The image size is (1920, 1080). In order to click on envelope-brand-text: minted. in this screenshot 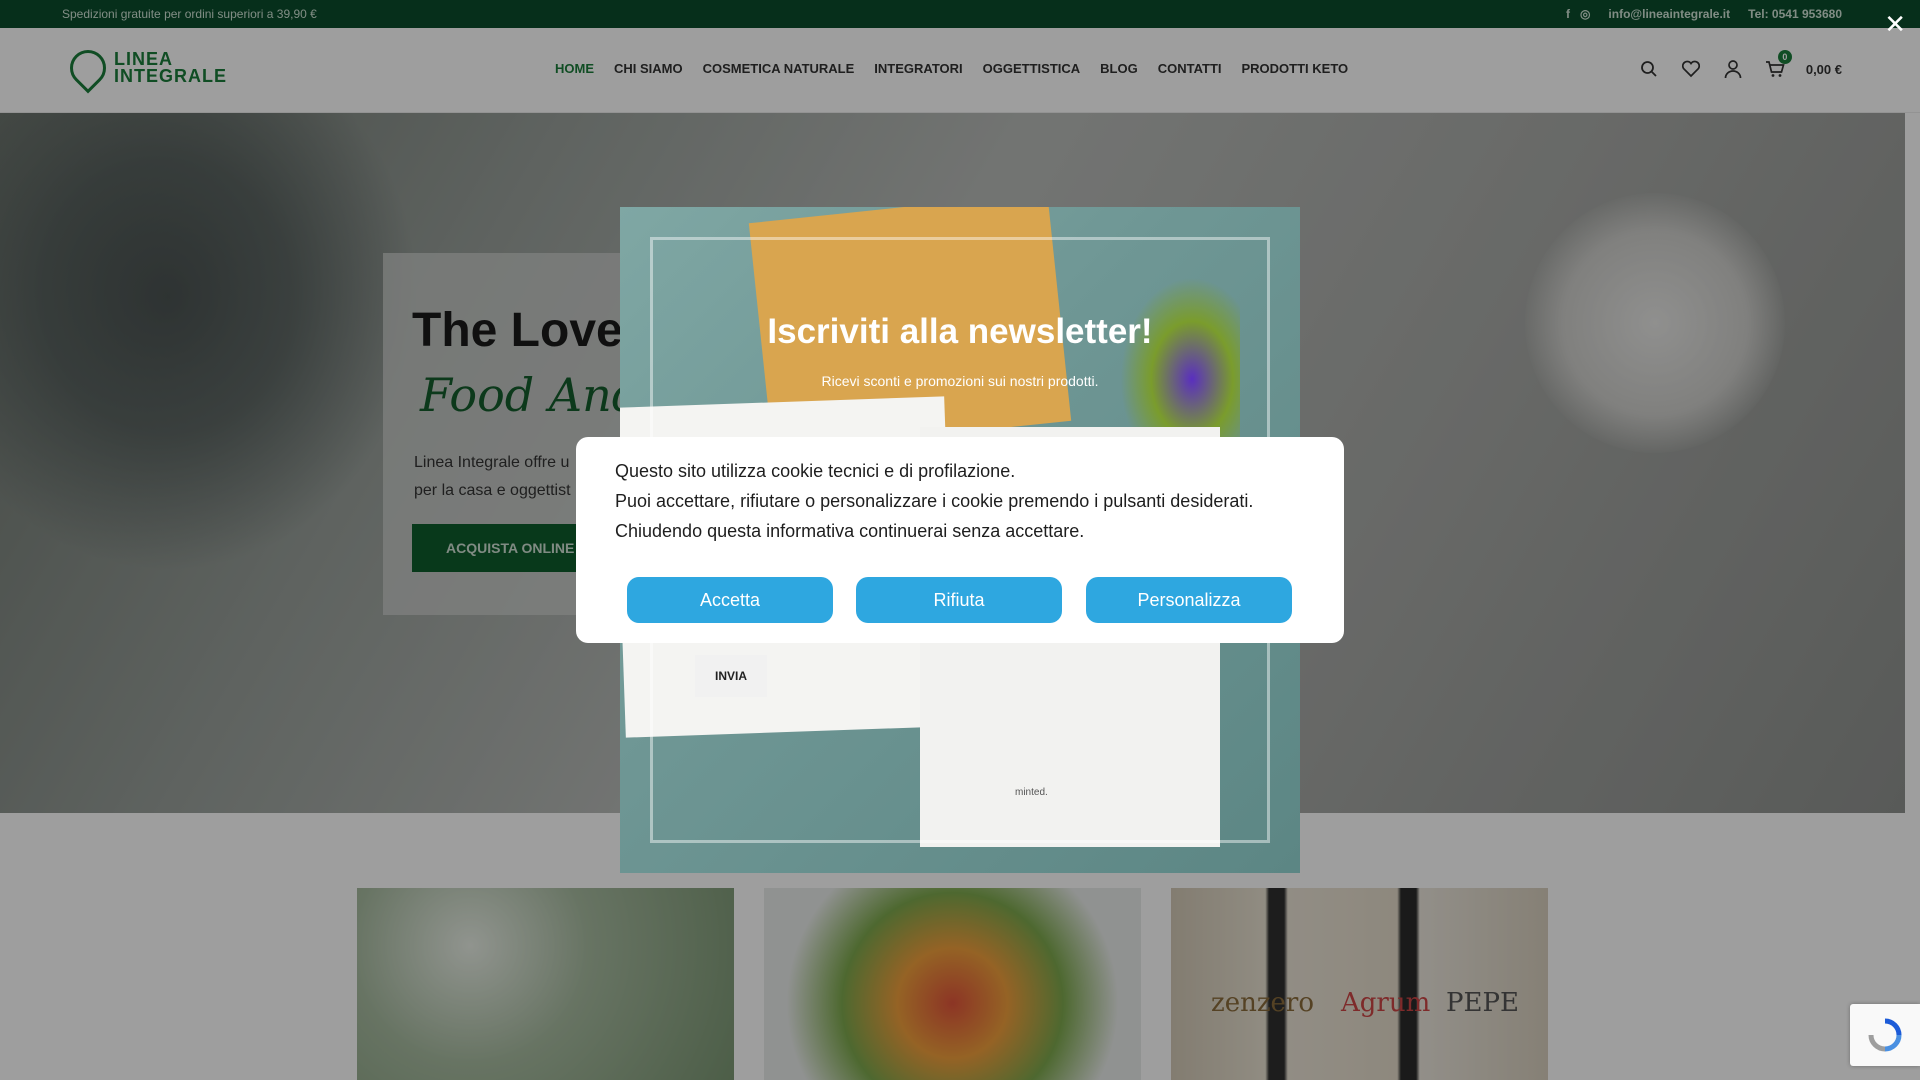, I will do `click(1031, 792)`.